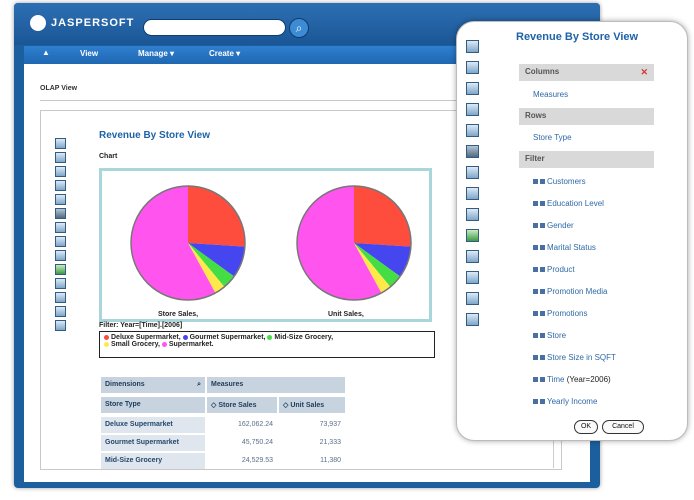  I want to click on table-cell: 11,380, so click(330, 460).